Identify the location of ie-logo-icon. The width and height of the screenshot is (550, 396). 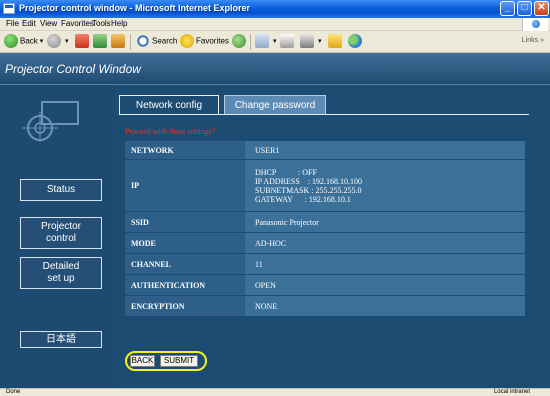
(535, 24).